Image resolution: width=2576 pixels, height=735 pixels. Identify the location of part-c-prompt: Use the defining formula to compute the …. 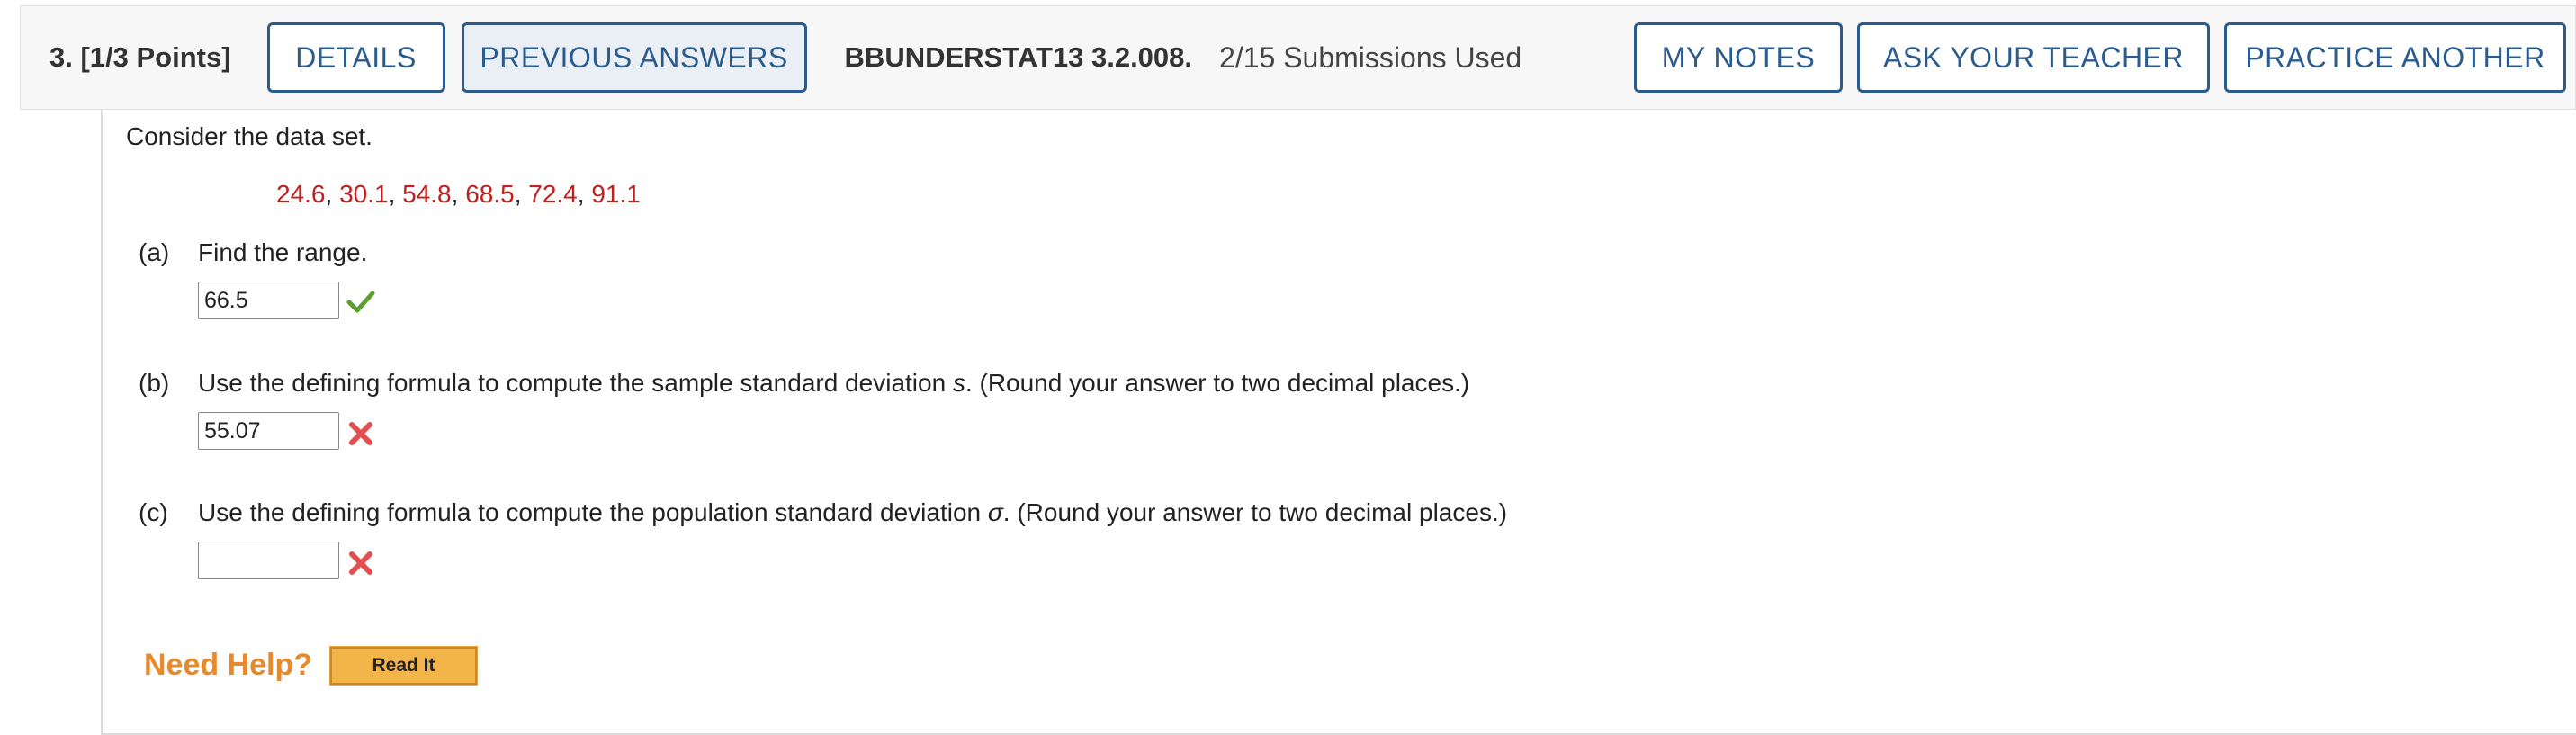
(853, 513).